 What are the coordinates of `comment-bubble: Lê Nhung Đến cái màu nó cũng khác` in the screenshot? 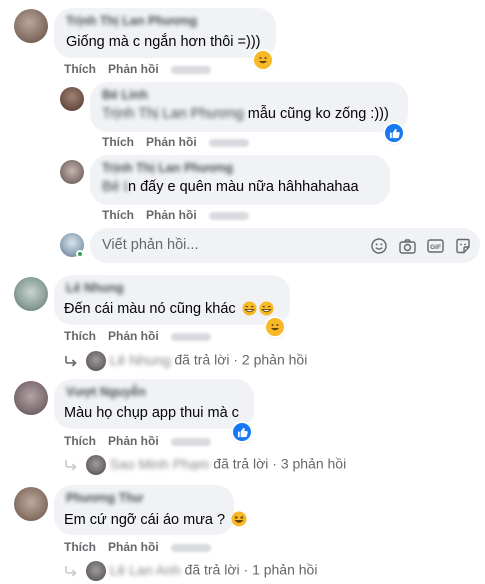 It's located at (172, 300).